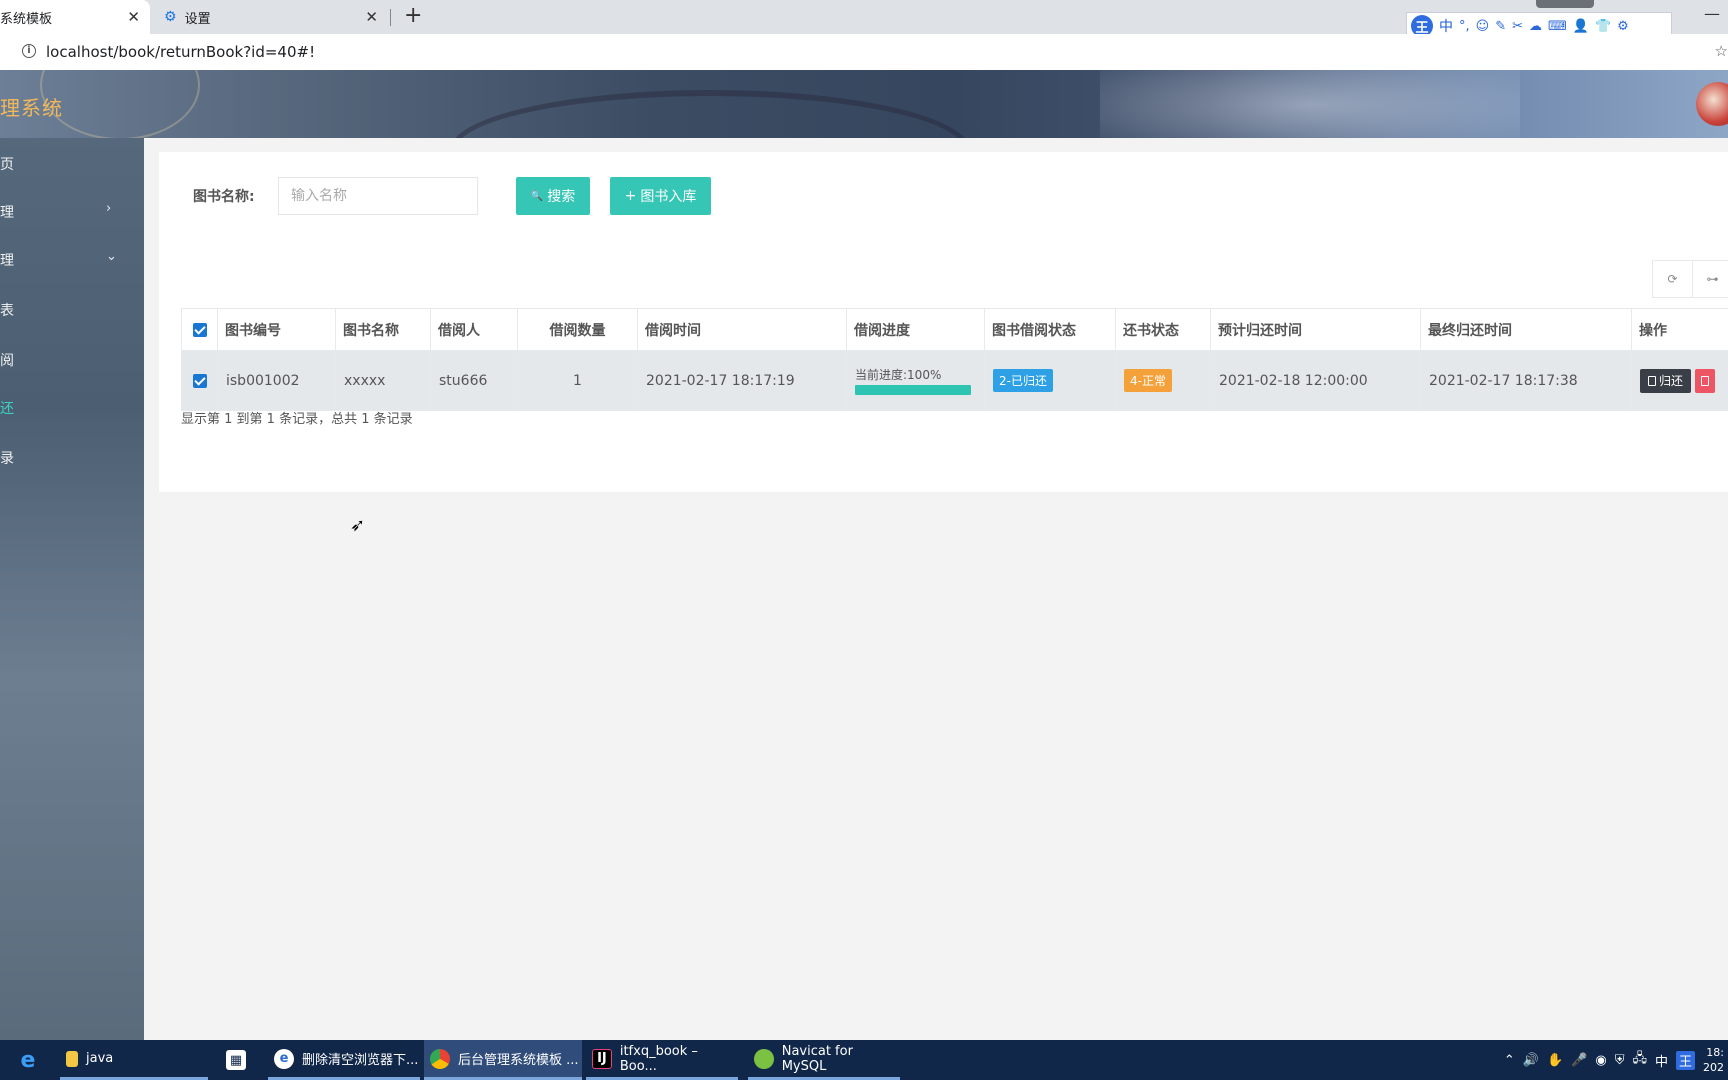 The height and width of the screenshot is (1080, 1728). Describe the element at coordinates (224, 197) in the screenshot. I see `search-label: 图书名称:` at that location.